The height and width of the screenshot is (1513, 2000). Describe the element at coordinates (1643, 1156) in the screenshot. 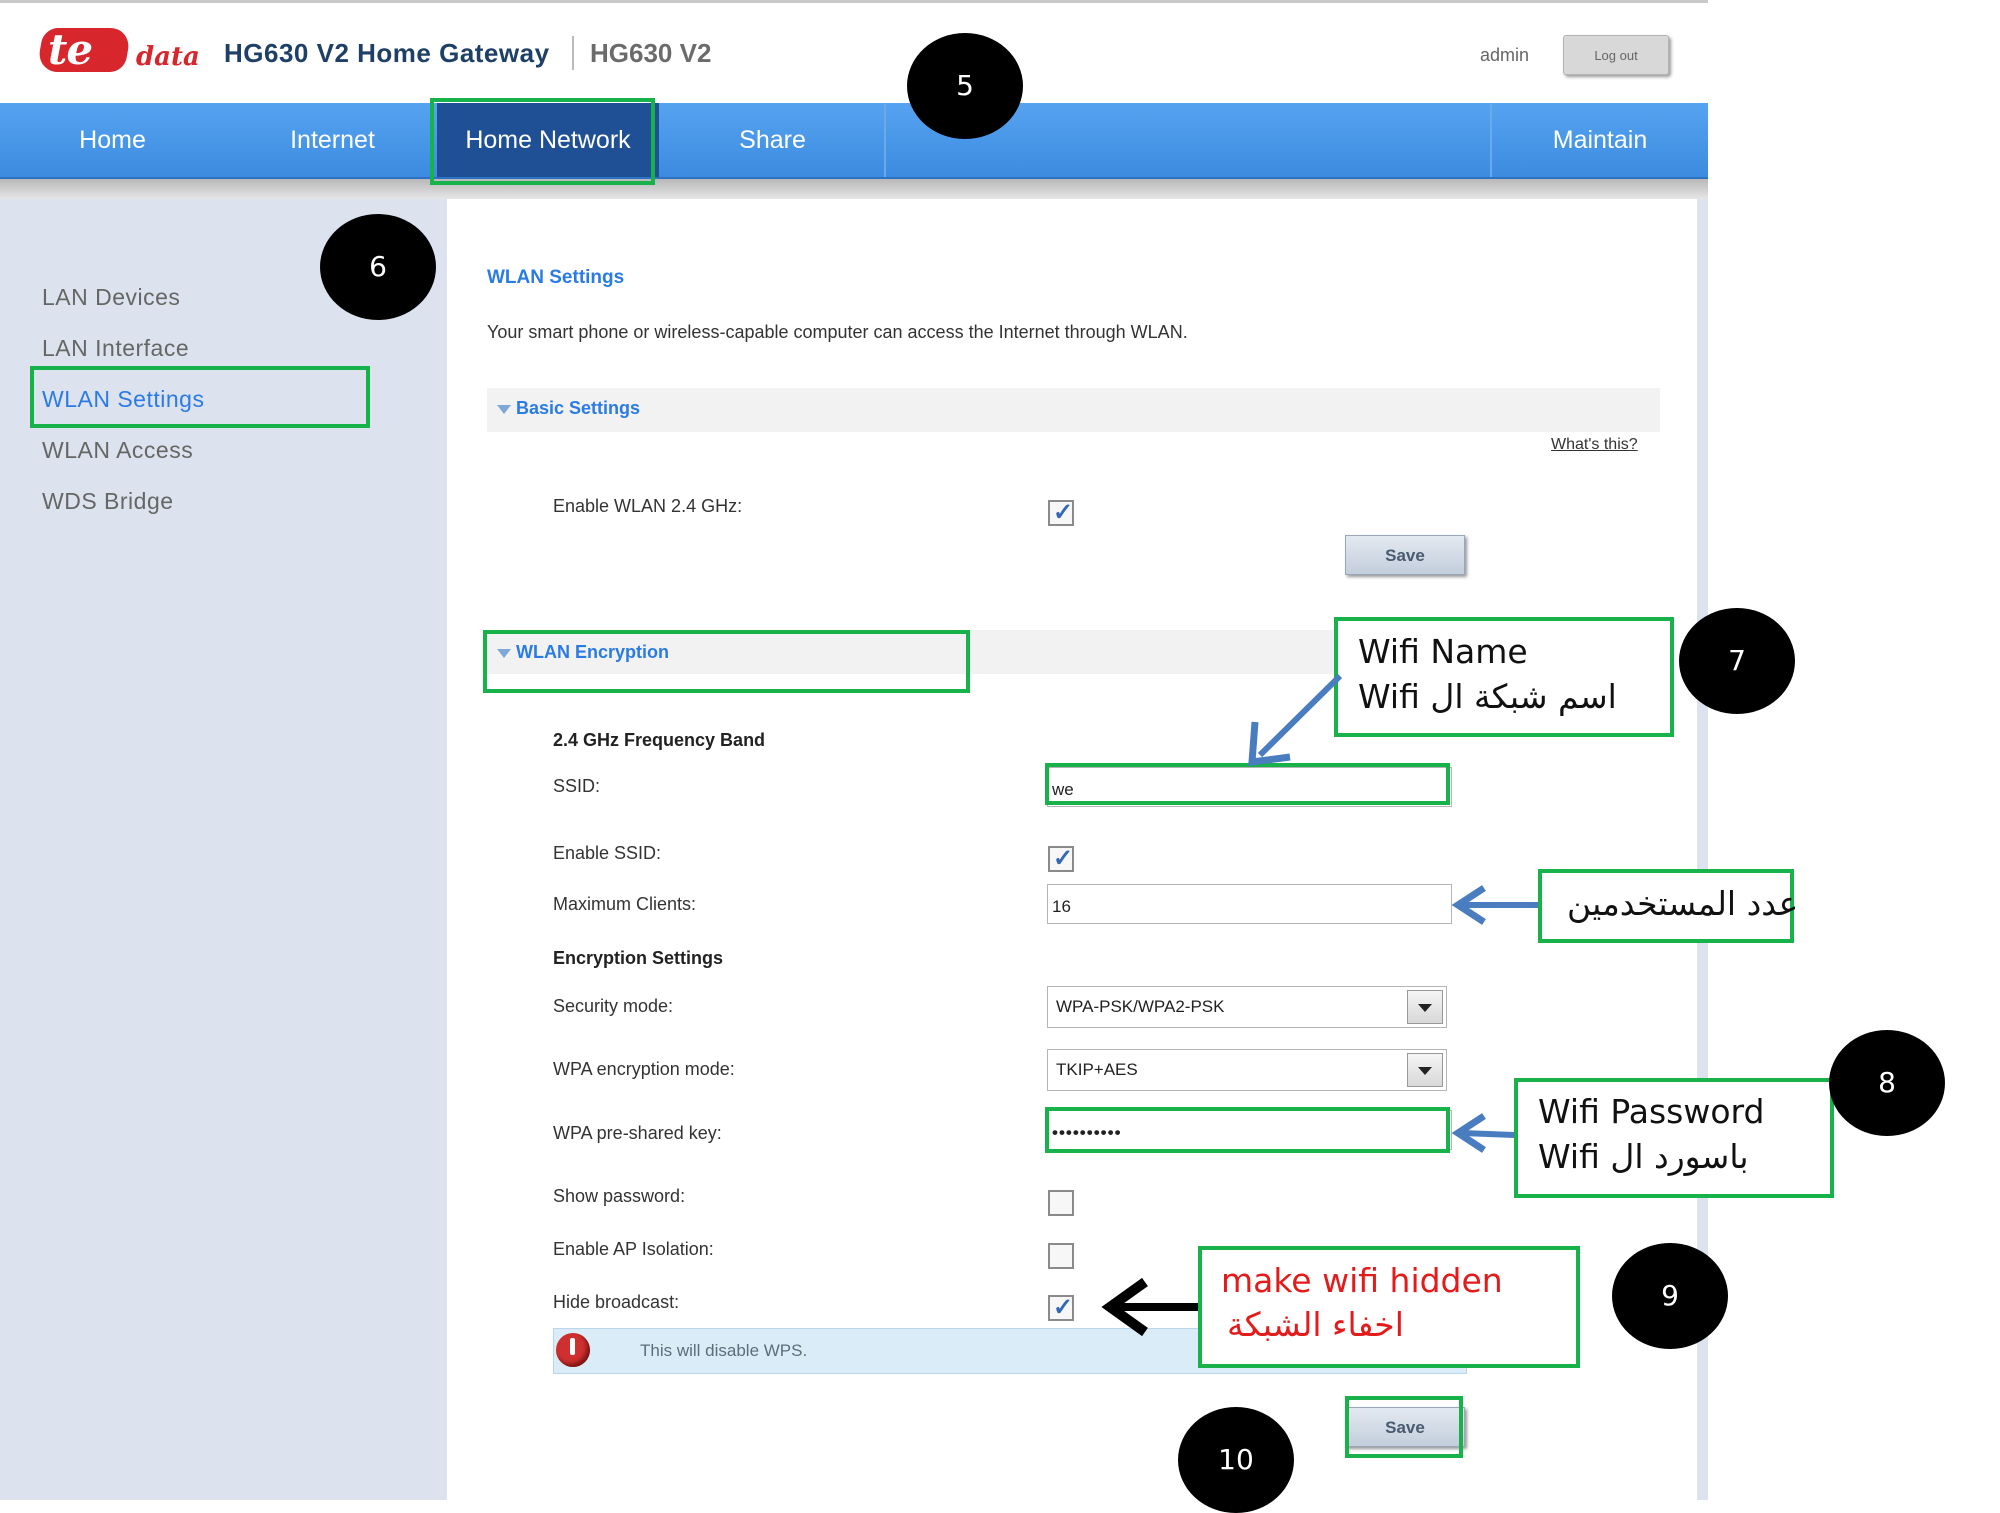

I see `callout-wifi-password-ar: Wifi باسورد ال` at that location.